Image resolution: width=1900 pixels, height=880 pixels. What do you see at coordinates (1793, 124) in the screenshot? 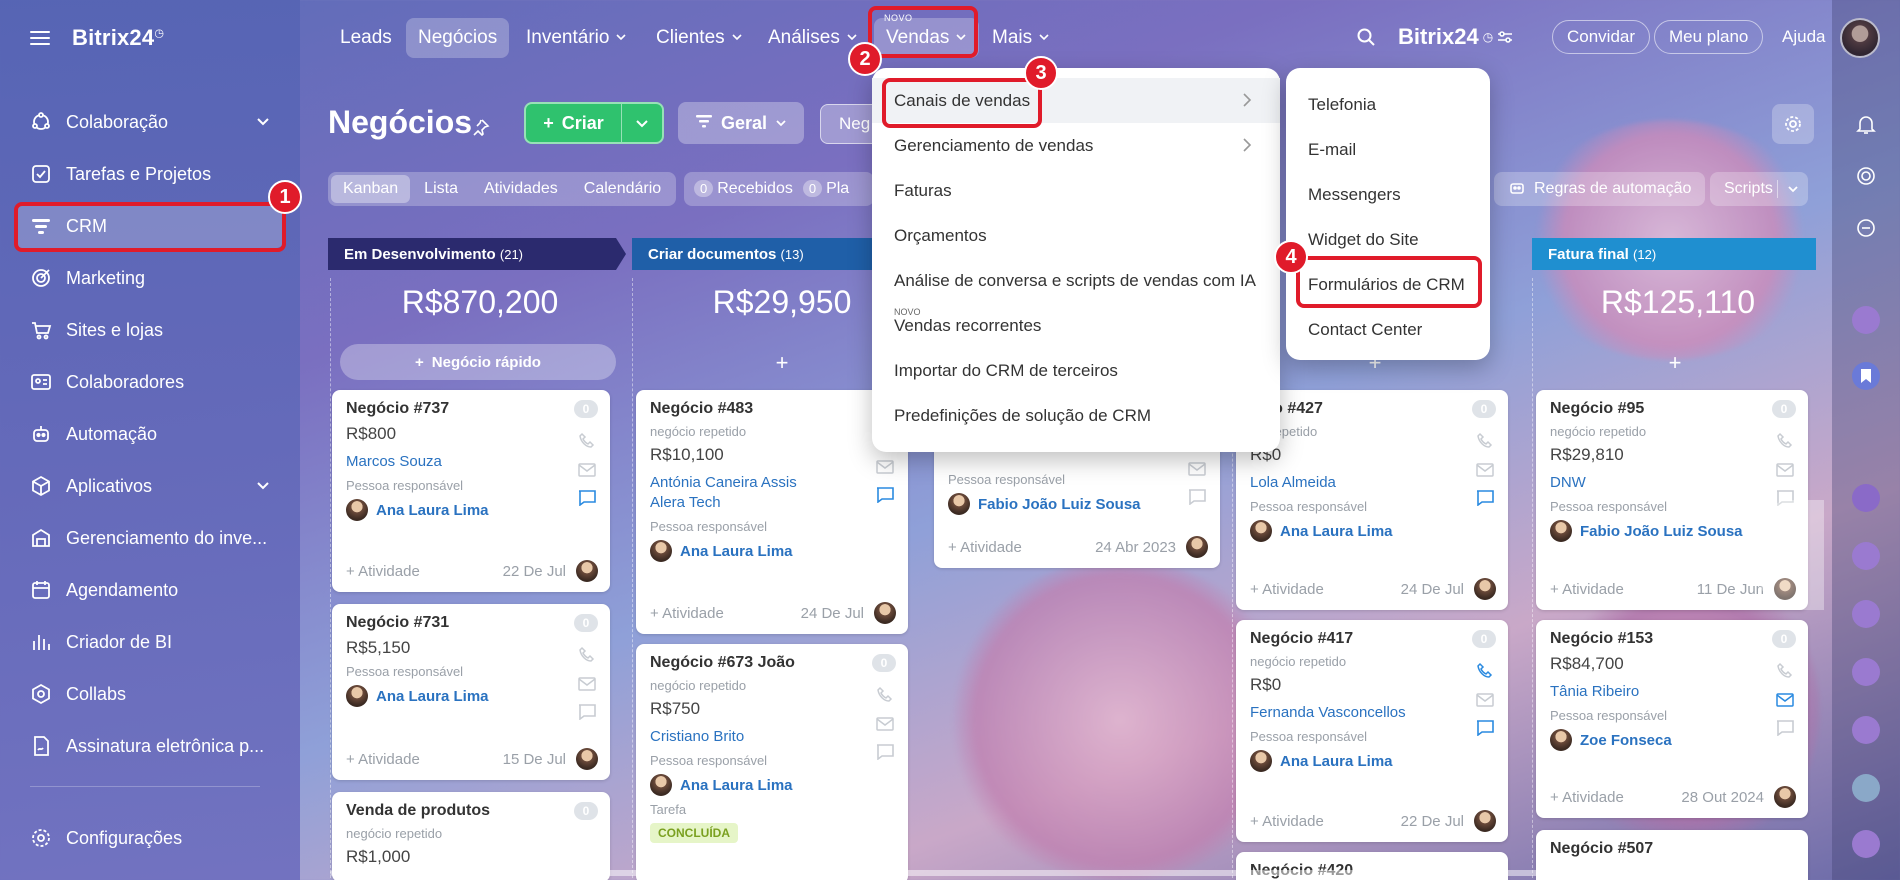
I see `settings-gear-button` at bounding box center [1793, 124].